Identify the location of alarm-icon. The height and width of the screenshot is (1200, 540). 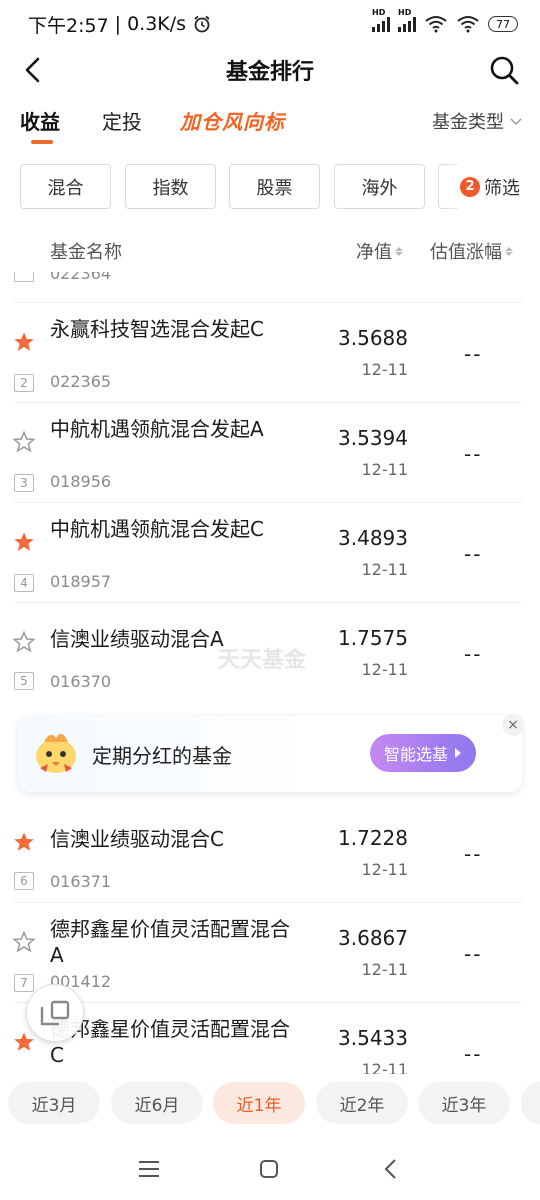
(202, 24).